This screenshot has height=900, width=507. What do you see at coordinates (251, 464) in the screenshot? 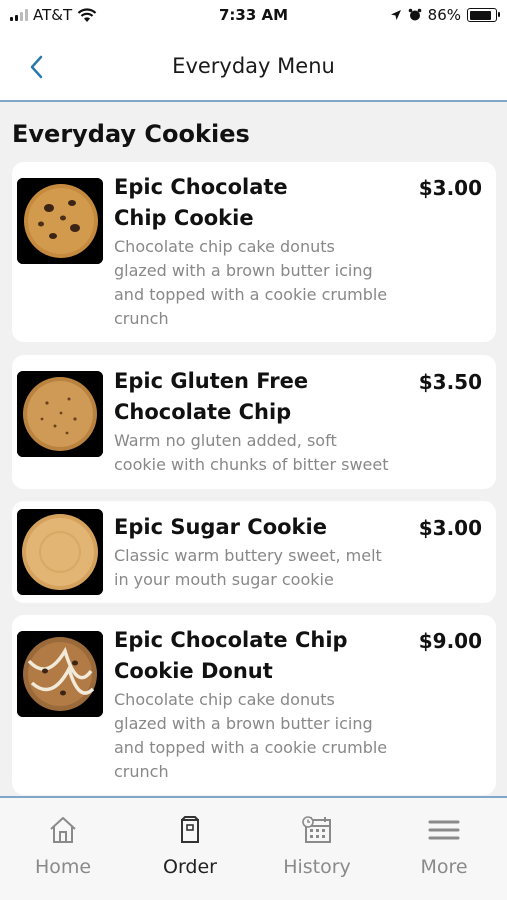
I see `description-line: cookie with chunks of bitter sweet` at bounding box center [251, 464].